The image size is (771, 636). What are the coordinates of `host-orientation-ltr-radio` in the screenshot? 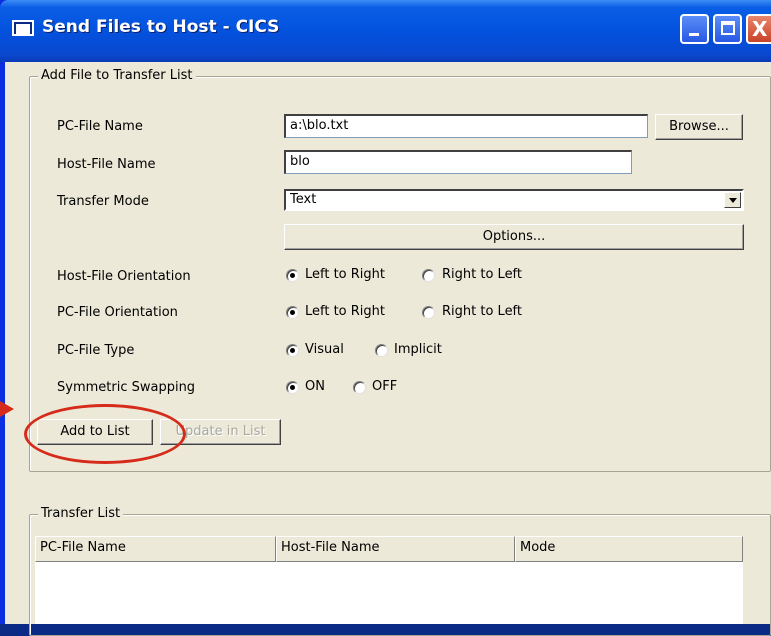 It's located at (292, 275).